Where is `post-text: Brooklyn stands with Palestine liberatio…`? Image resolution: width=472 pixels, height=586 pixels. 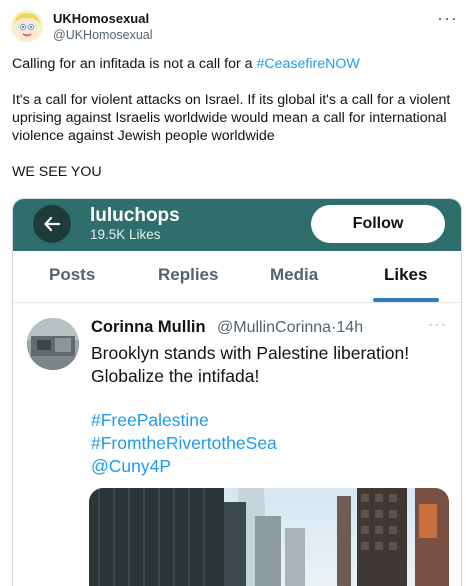
post-text: Brooklyn stands with Palestine liberatio… is located at coordinates (250, 364).